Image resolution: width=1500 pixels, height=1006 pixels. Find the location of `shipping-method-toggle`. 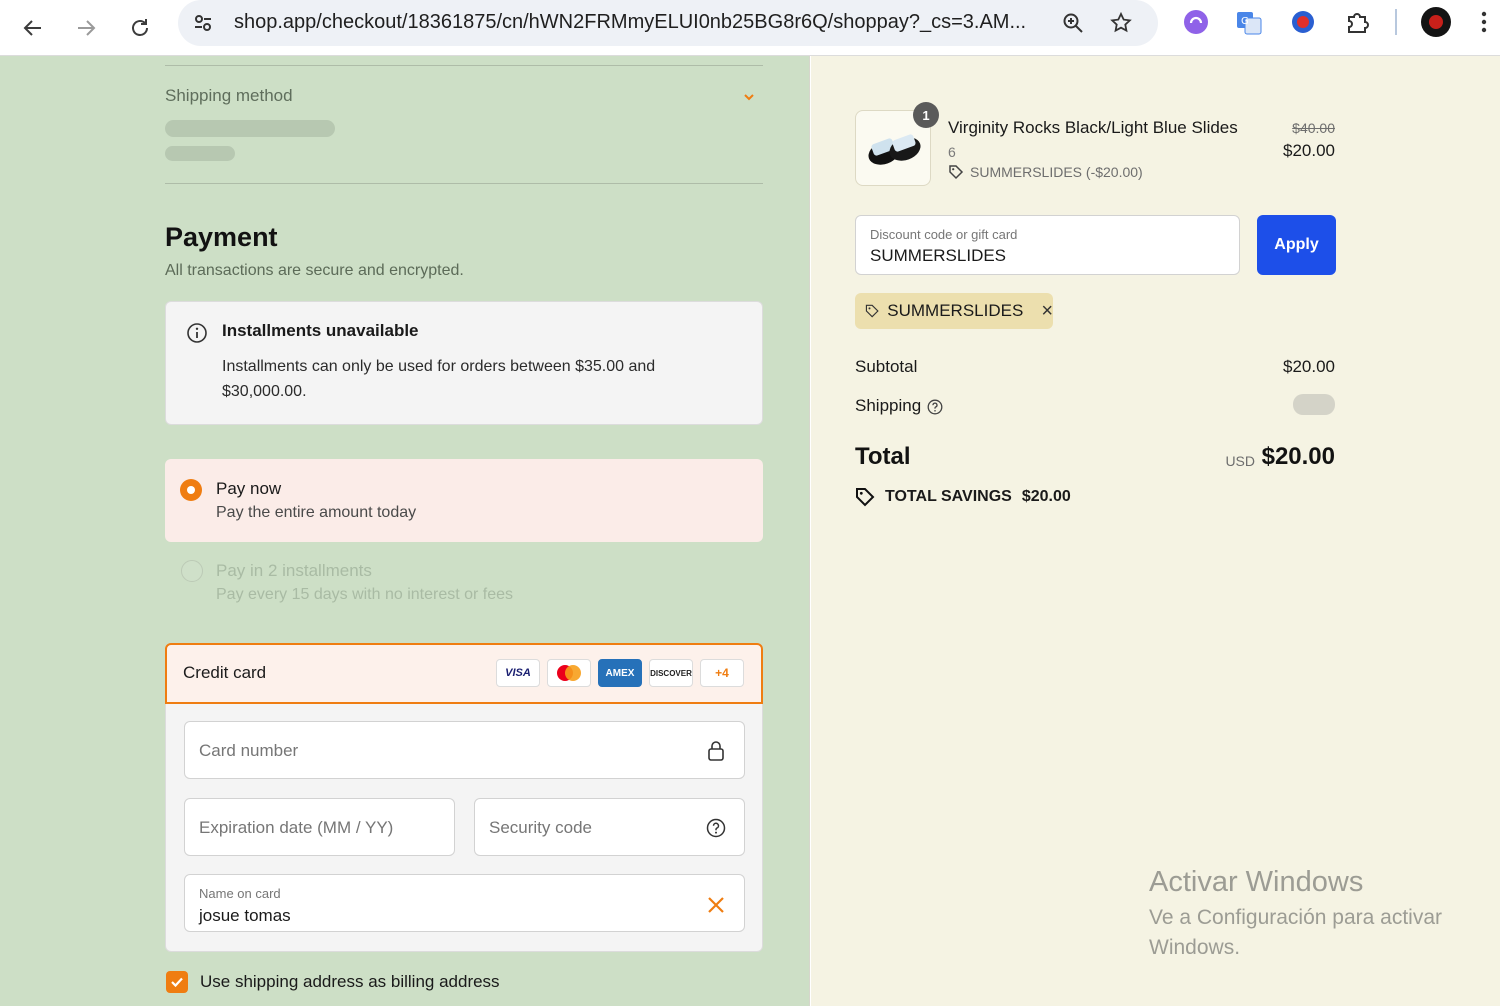

shipping-method-toggle is located at coordinates (749, 97).